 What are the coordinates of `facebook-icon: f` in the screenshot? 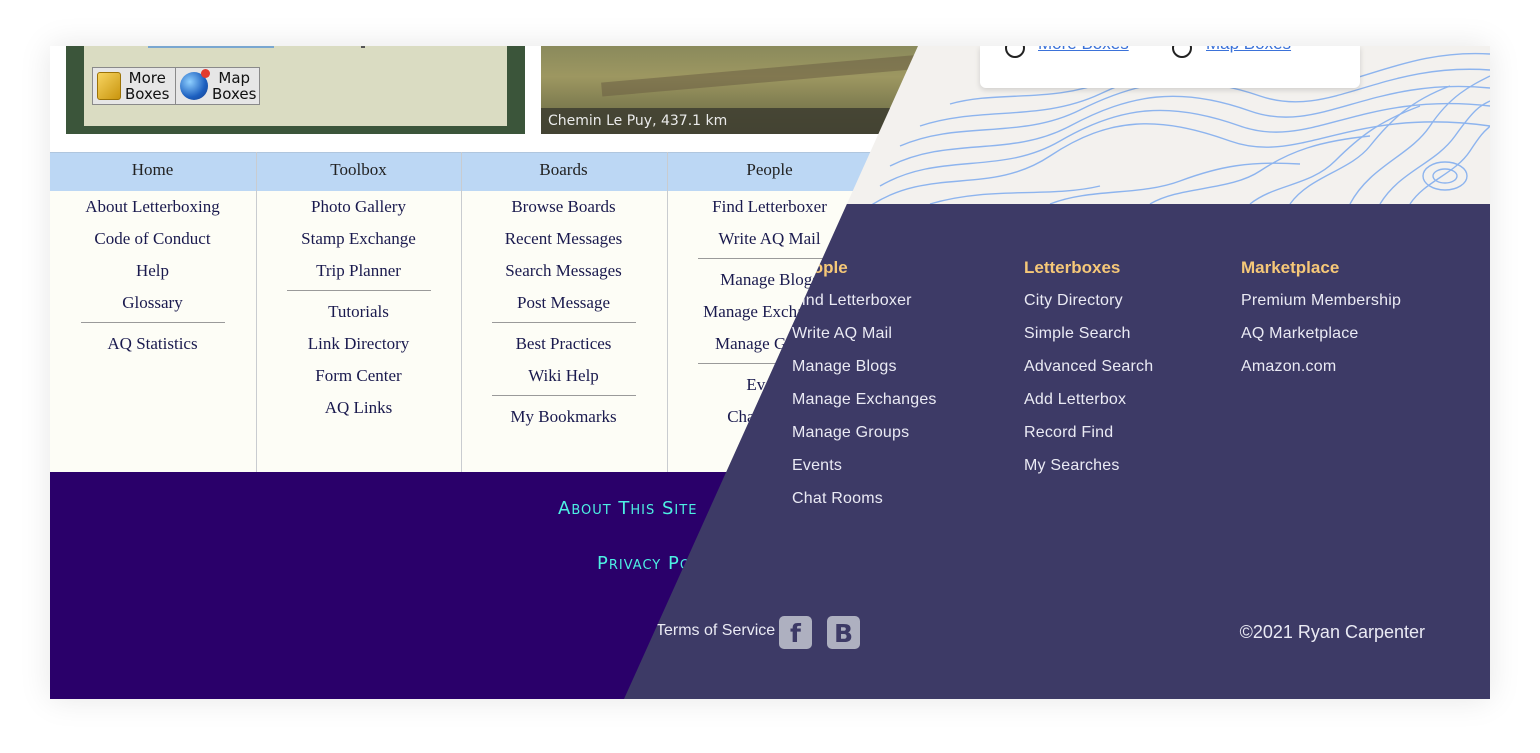 It's located at (795, 632).